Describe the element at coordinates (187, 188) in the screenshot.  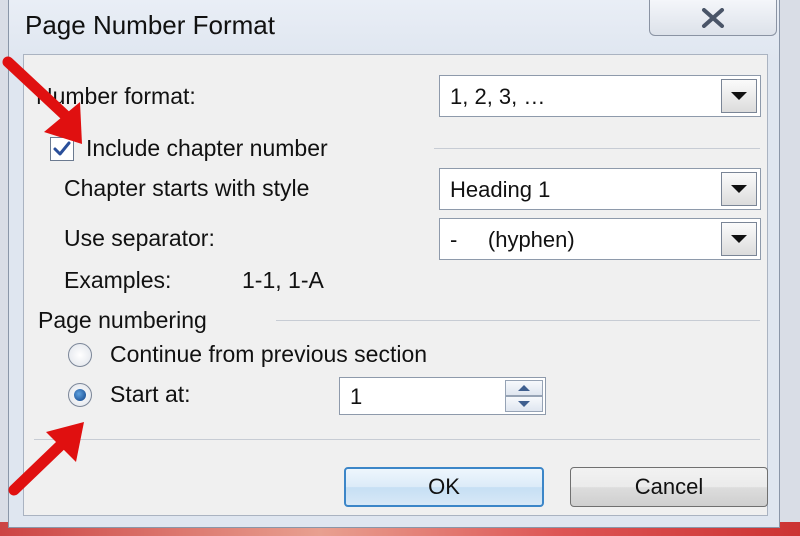
I see `chapter-style-label: Chapter starts with style` at that location.